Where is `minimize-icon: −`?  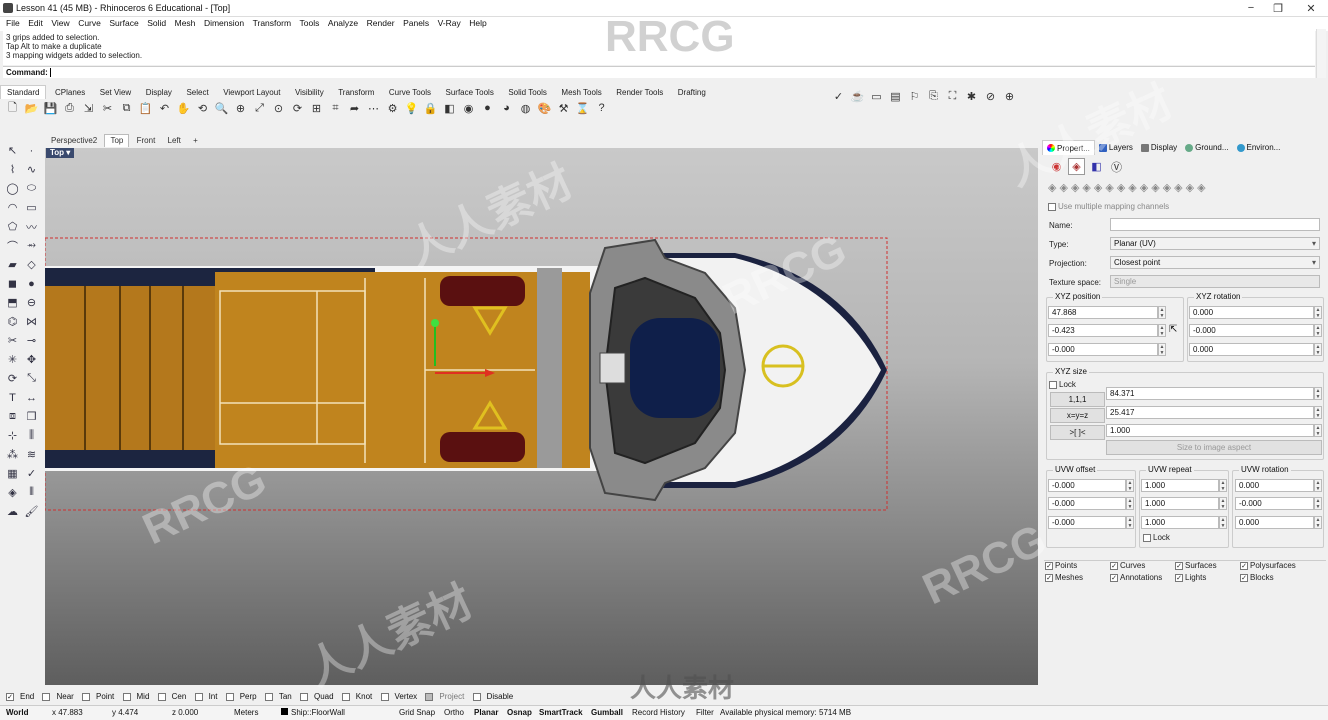
minimize-icon: − is located at coordinates (1251, 8).